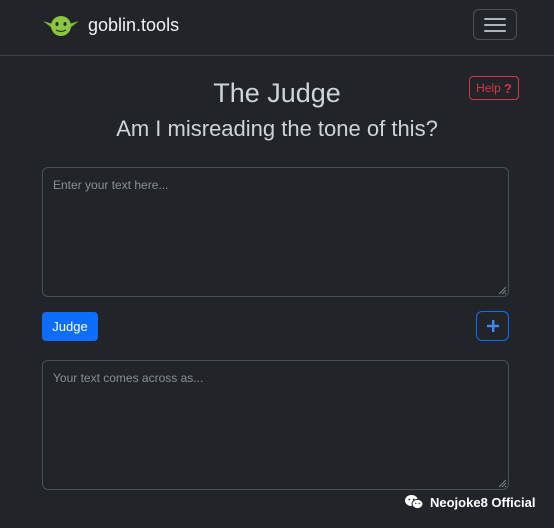 This screenshot has width=554, height=528. Describe the element at coordinates (277, 28) in the screenshot. I see `navbar: goblin.tools` at that location.